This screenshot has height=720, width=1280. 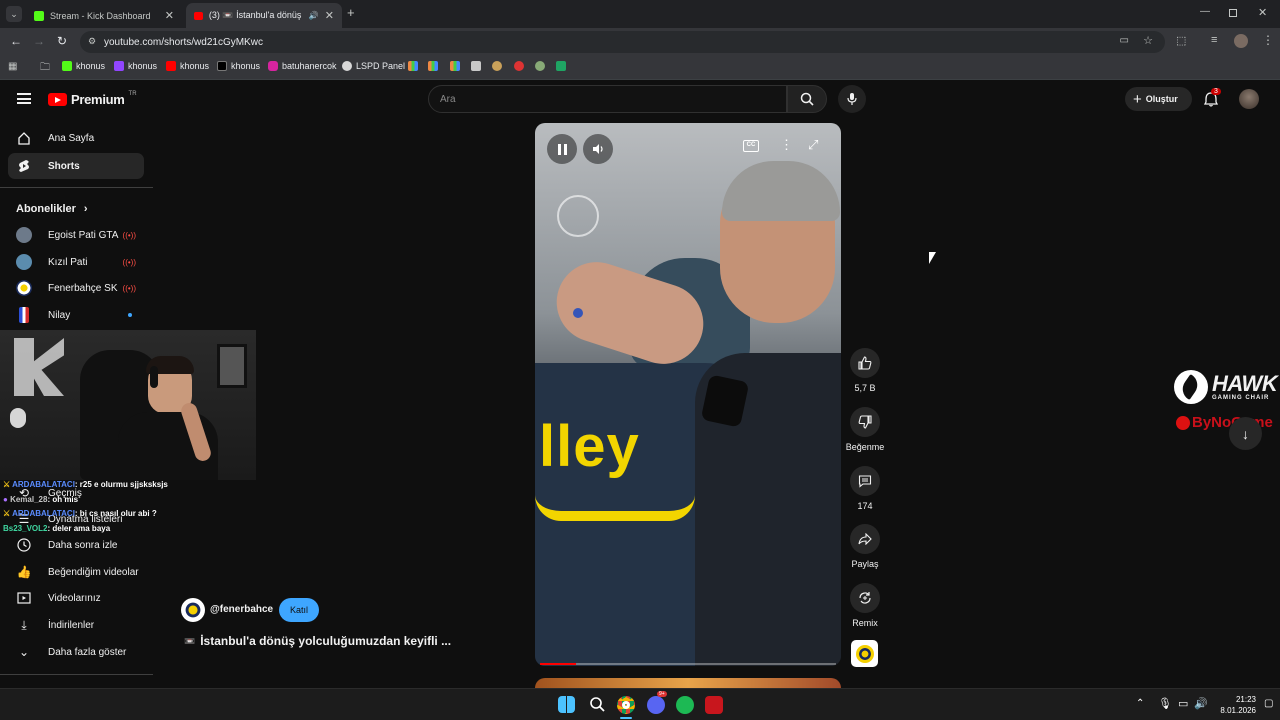 What do you see at coordinates (1241, 41) in the screenshot?
I see `profile-avatar` at bounding box center [1241, 41].